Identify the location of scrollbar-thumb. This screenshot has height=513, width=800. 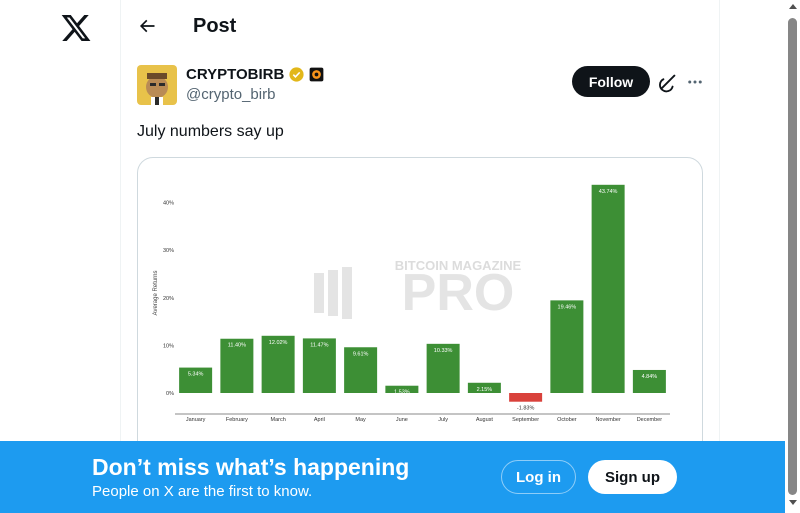
(792, 256).